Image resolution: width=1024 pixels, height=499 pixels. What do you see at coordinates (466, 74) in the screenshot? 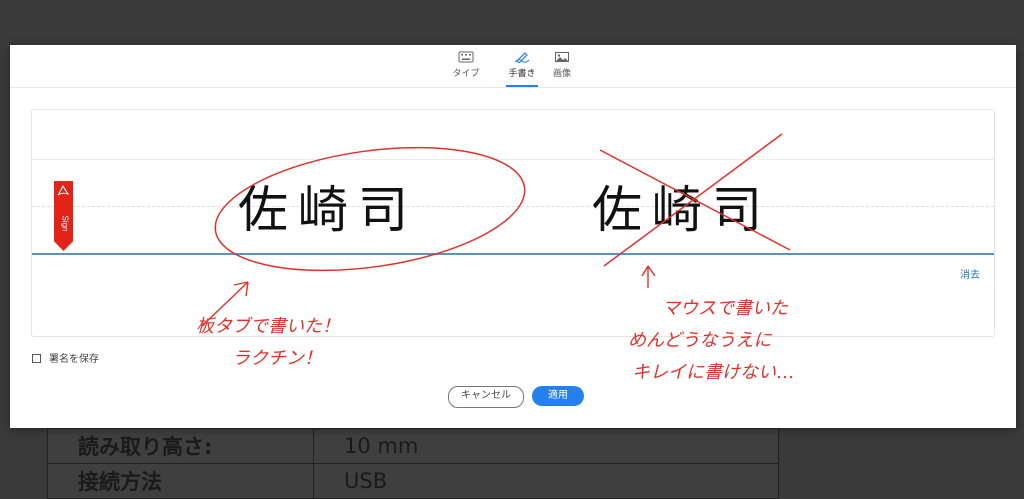
I see `tab-type-label: タイプ` at bounding box center [466, 74].